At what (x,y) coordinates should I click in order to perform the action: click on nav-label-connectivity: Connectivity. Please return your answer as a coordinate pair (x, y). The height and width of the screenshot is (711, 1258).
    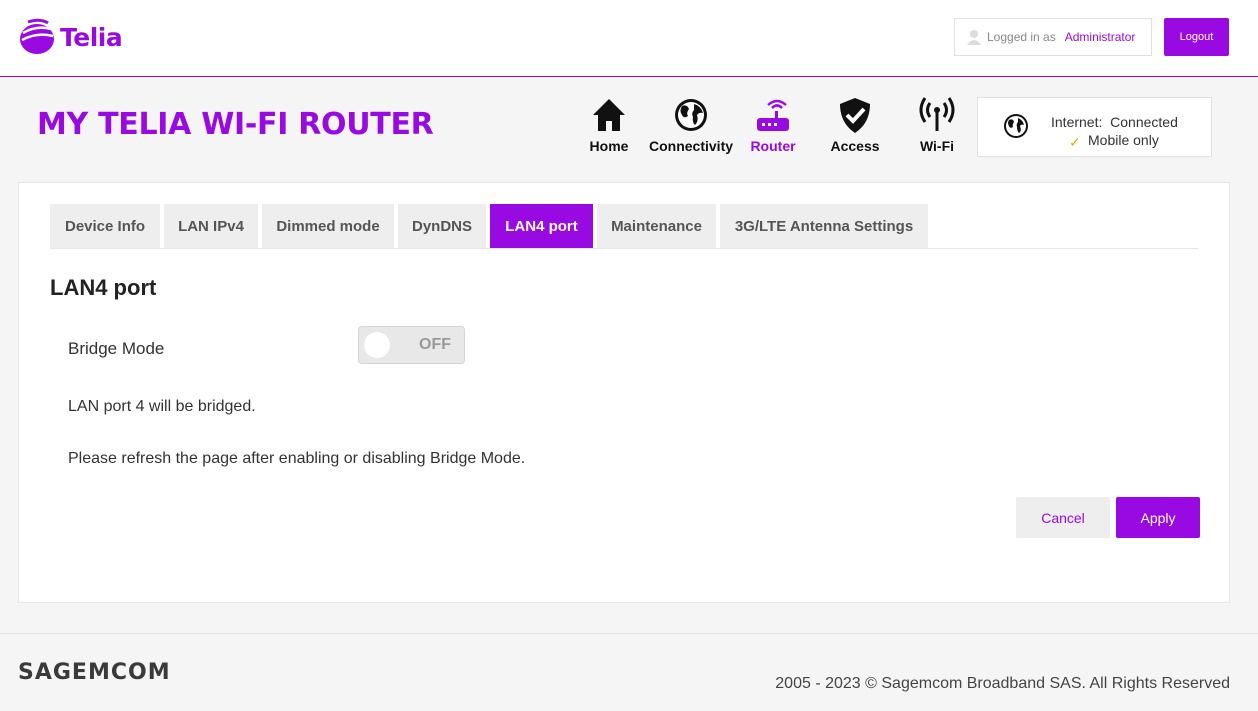
    Looking at the image, I should click on (691, 146).